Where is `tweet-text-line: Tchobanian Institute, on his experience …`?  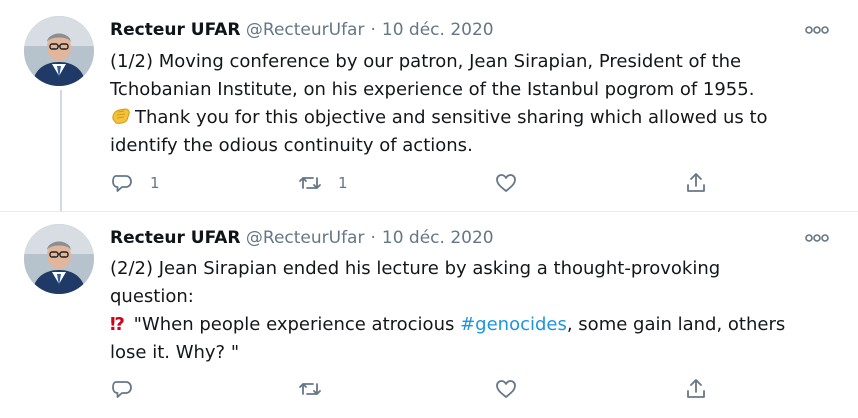
tweet-text-line: Tchobanian Institute, on his experience … is located at coordinates (432, 89).